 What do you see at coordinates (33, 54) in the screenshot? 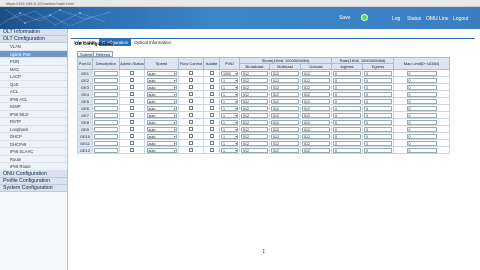
I see `sidebar-item-uplink-port: Uplink Port` at bounding box center [33, 54].